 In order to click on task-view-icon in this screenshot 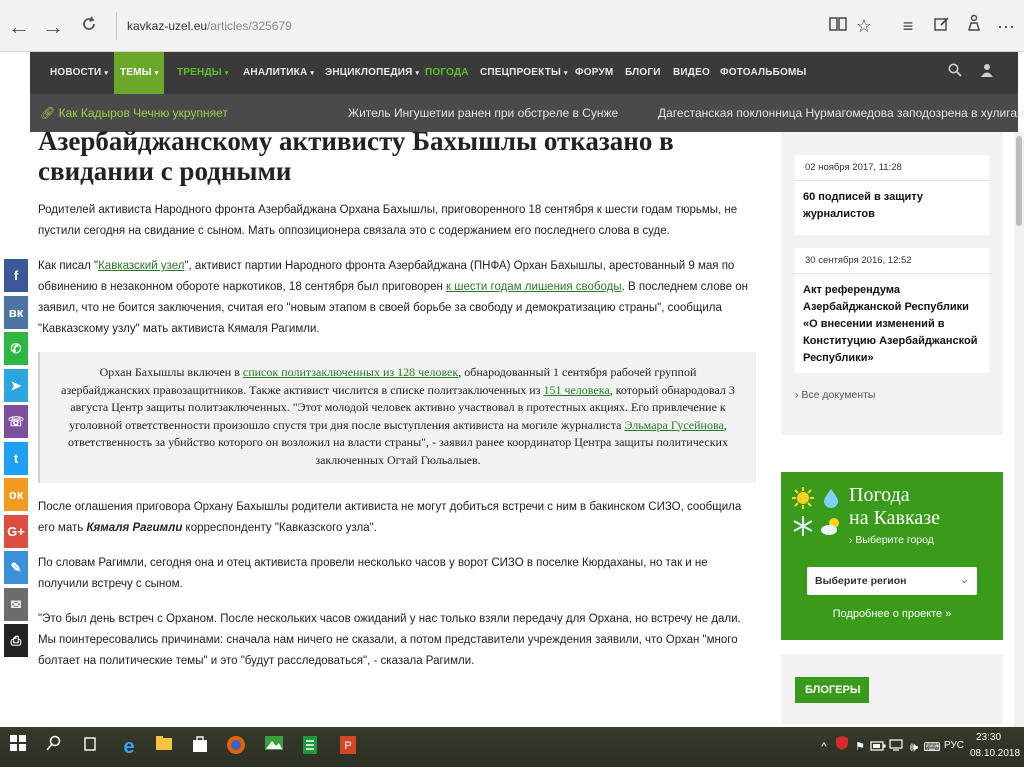, I will do `click(90, 747)`.